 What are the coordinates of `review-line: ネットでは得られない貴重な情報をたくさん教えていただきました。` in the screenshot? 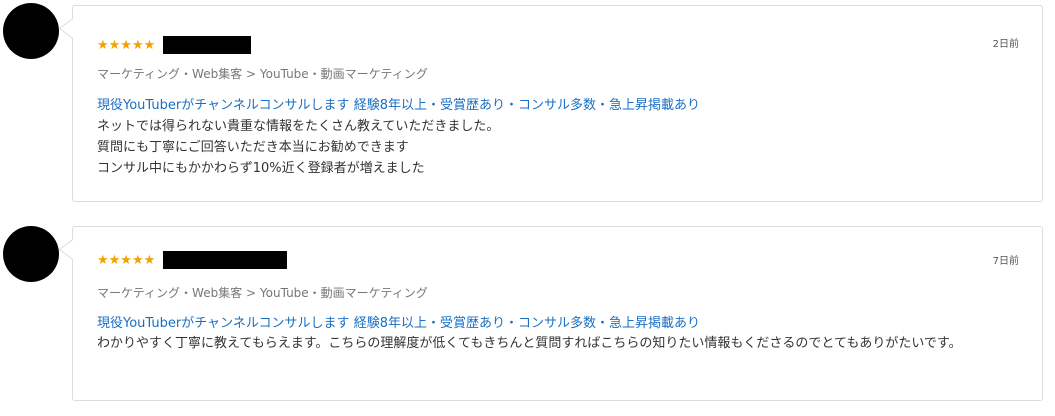 It's located at (298, 126).